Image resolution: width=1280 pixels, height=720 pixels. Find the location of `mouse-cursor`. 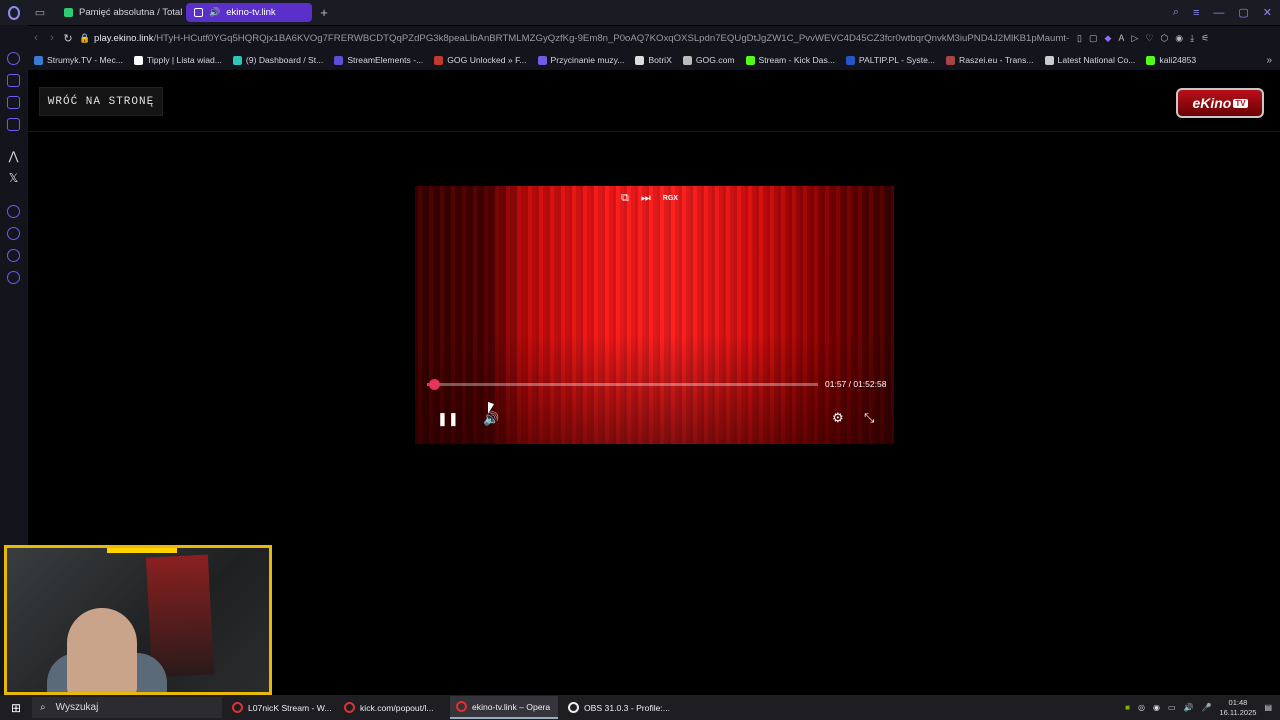

mouse-cursor is located at coordinates (491, 409).